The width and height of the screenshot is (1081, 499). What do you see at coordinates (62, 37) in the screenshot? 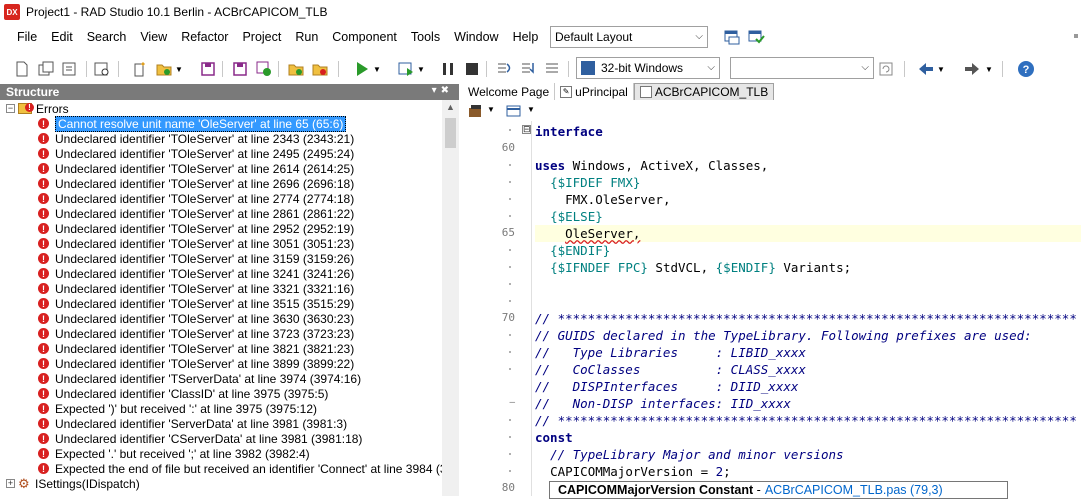
I see `menu-edit: Edit` at bounding box center [62, 37].